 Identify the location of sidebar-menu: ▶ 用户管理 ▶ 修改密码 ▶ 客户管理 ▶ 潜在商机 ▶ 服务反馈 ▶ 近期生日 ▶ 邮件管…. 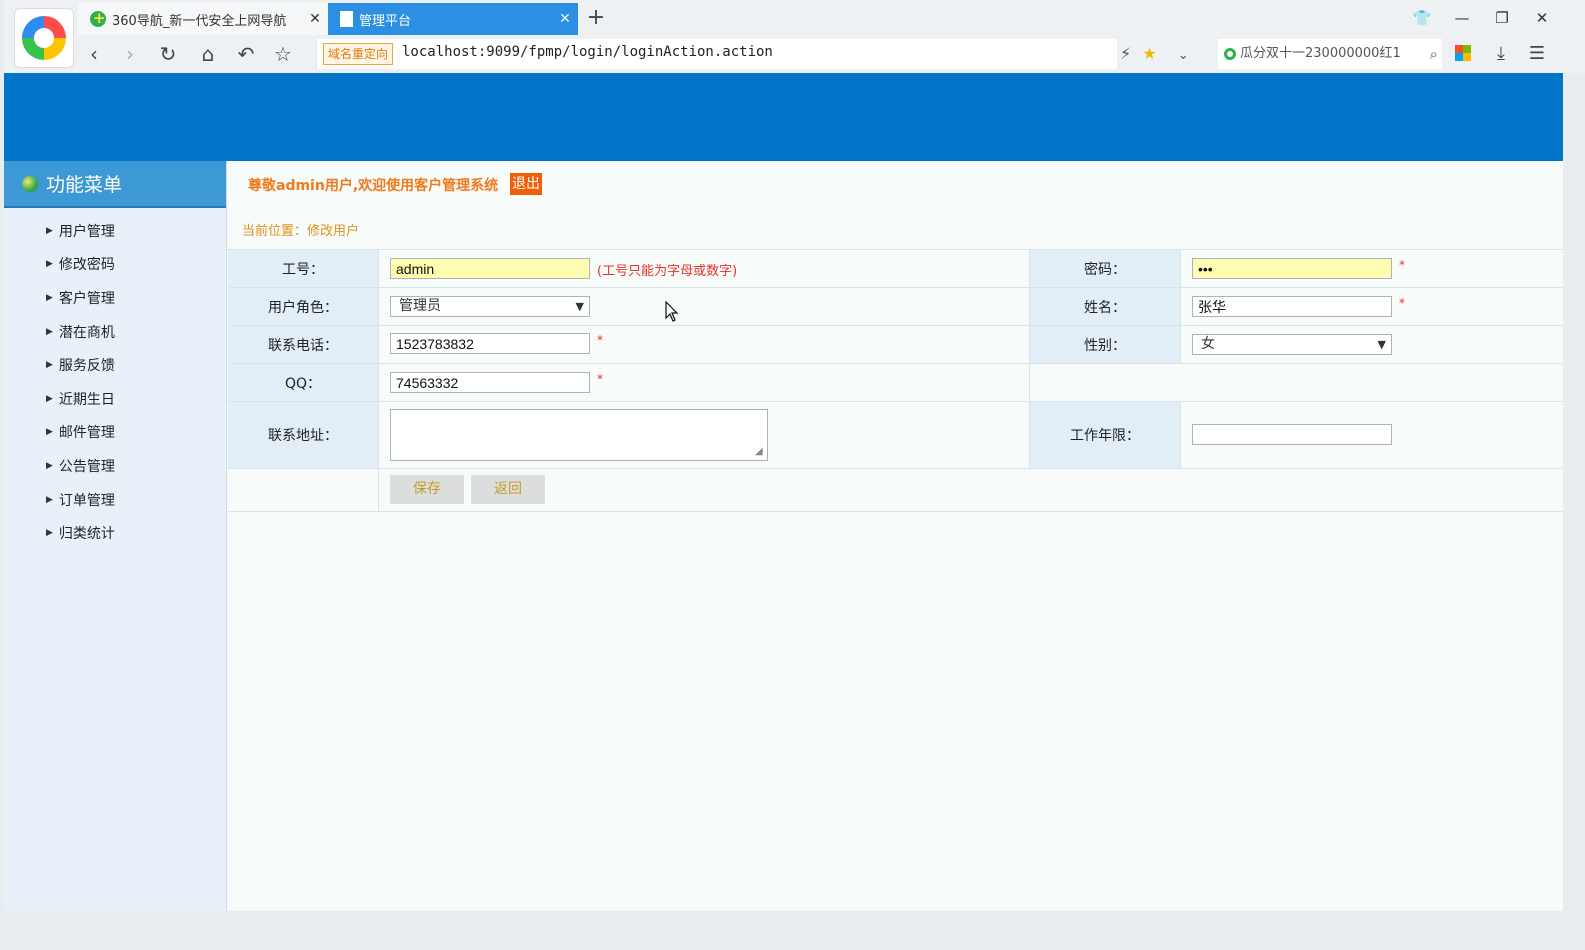
(115, 382).